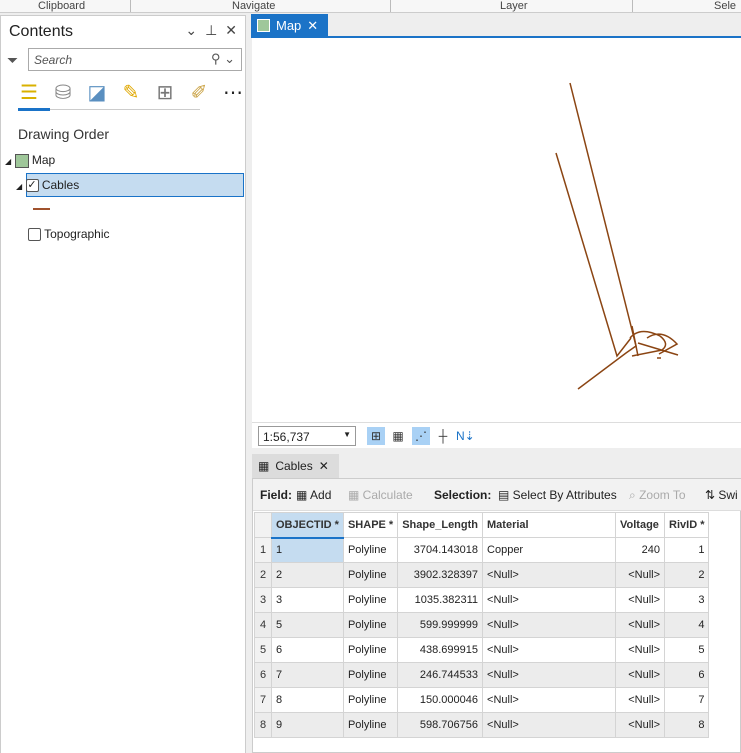  I want to click on table-cell: 3704.143018, so click(440, 550).